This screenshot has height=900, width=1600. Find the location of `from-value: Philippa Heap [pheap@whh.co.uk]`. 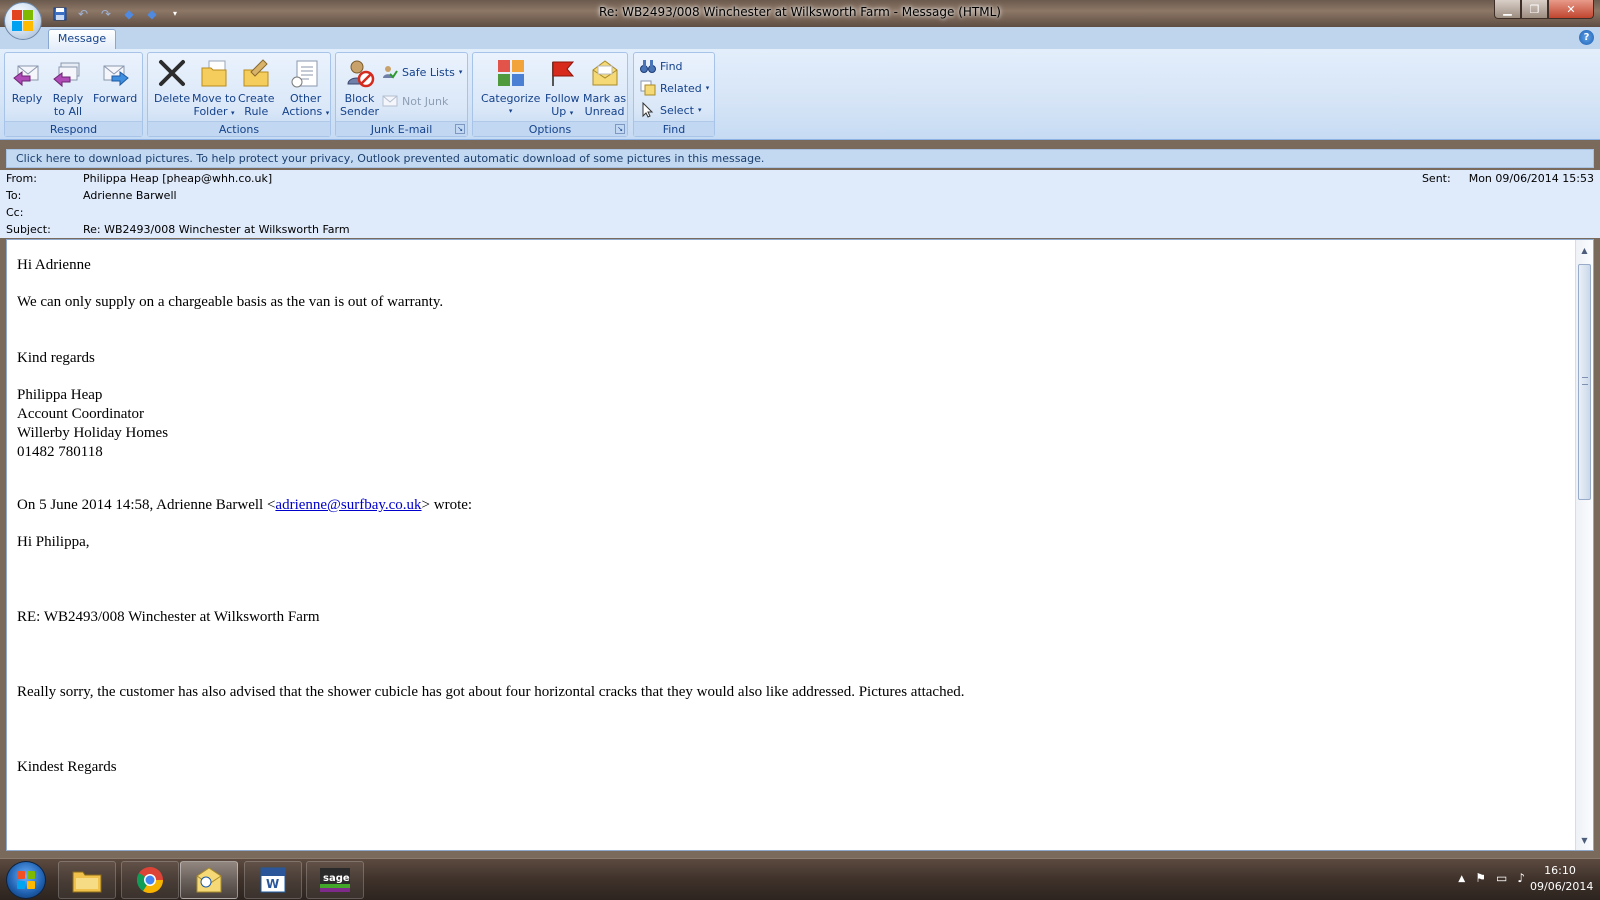

from-value: Philippa Heap [pheap@whh.co.uk] is located at coordinates (177, 178).